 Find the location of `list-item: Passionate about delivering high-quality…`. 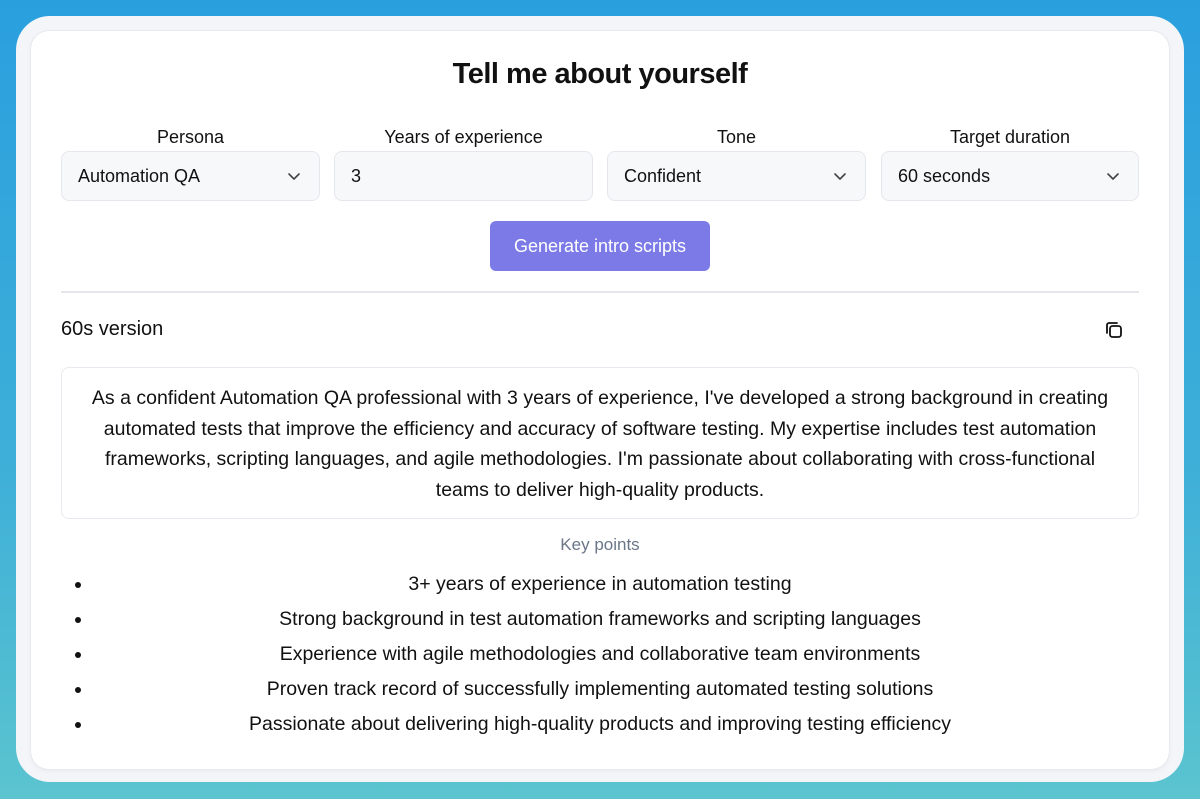

list-item: Passionate about delivering high-quality… is located at coordinates (600, 724).